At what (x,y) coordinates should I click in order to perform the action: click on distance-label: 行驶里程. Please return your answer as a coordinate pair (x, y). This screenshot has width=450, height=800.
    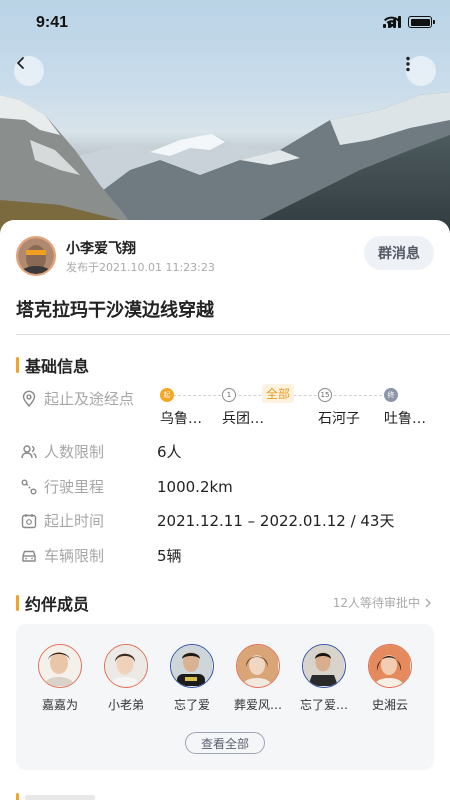
    Looking at the image, I should click on (74, 487).